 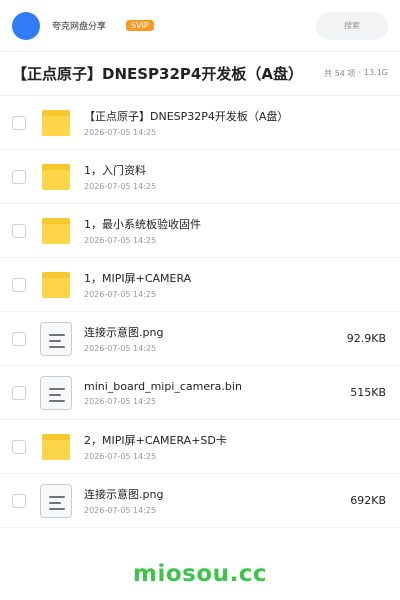 What do you see at coordinates (140, 25) in the screenshot?
I see `svip-badge: SVIP` at bounding box center [140, 25].